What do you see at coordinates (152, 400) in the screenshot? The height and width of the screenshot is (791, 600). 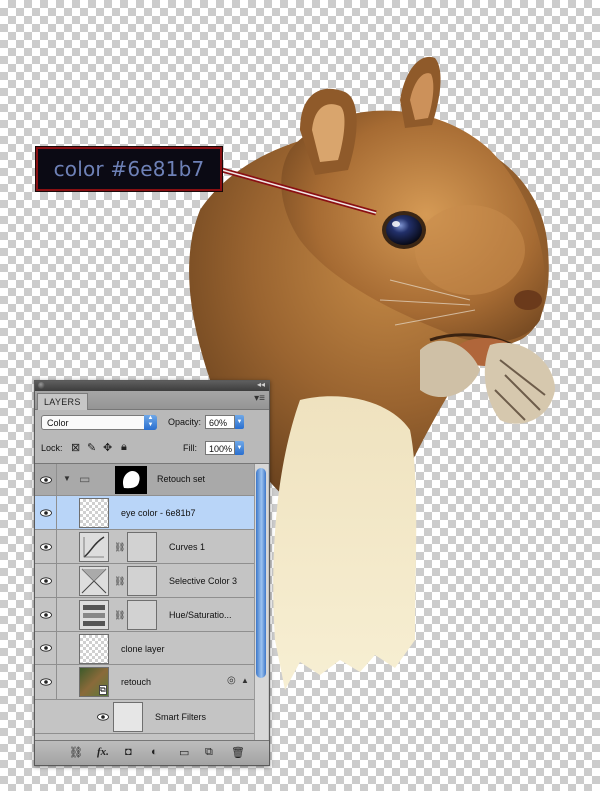 I see `panel-tabrow: LAYERS ▾≡` at bounding box center [152, 400].